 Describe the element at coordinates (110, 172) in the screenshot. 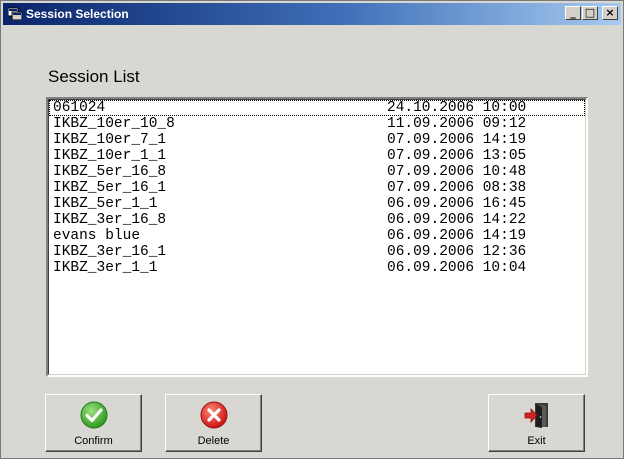

I see `session-name: IKBZ_5er_16_8` at that location.